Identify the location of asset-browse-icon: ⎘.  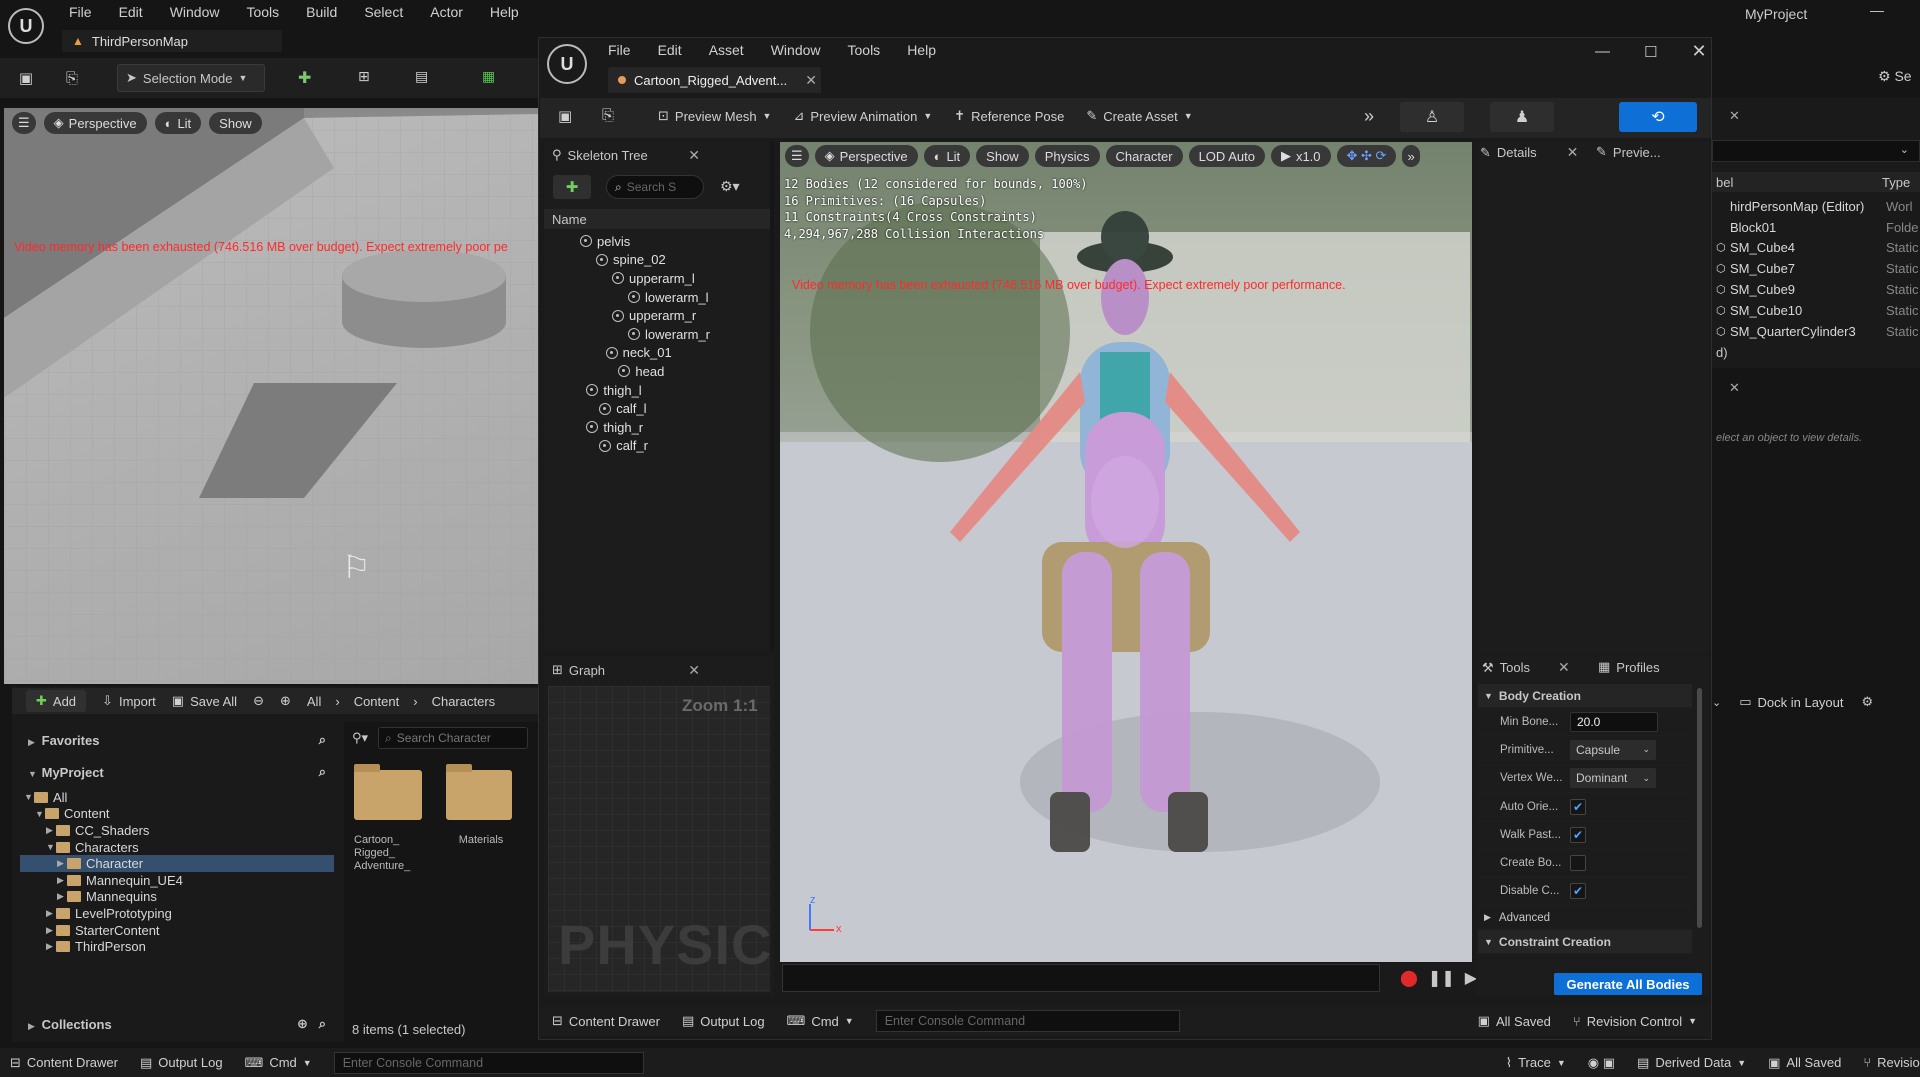
(608, 115).